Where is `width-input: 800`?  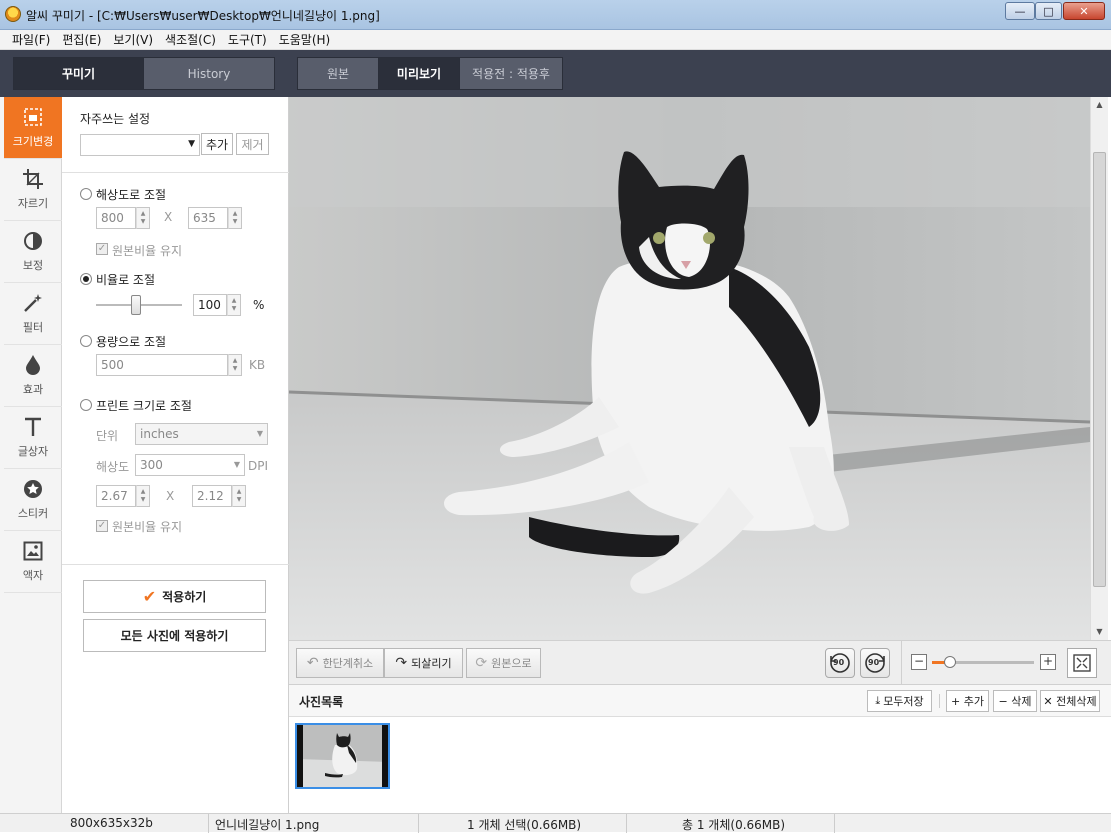
width-input: 800 is located at coordinates (116, 218).